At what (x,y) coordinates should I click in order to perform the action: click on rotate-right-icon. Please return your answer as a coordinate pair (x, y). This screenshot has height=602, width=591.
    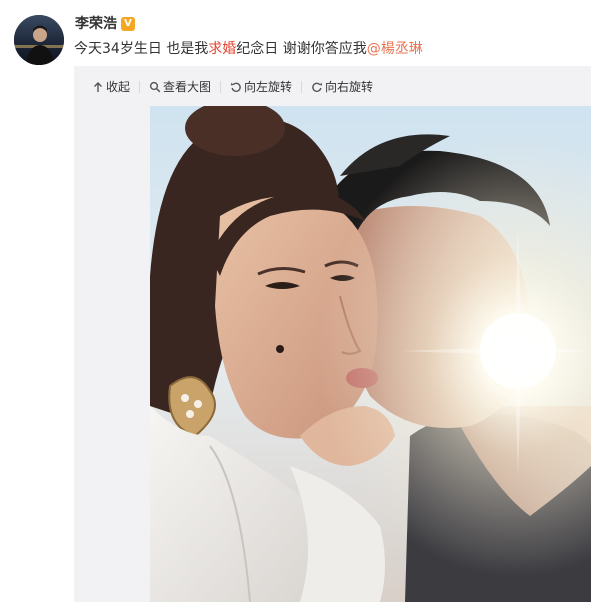
    Looking at the image, I should click on (317, 87).